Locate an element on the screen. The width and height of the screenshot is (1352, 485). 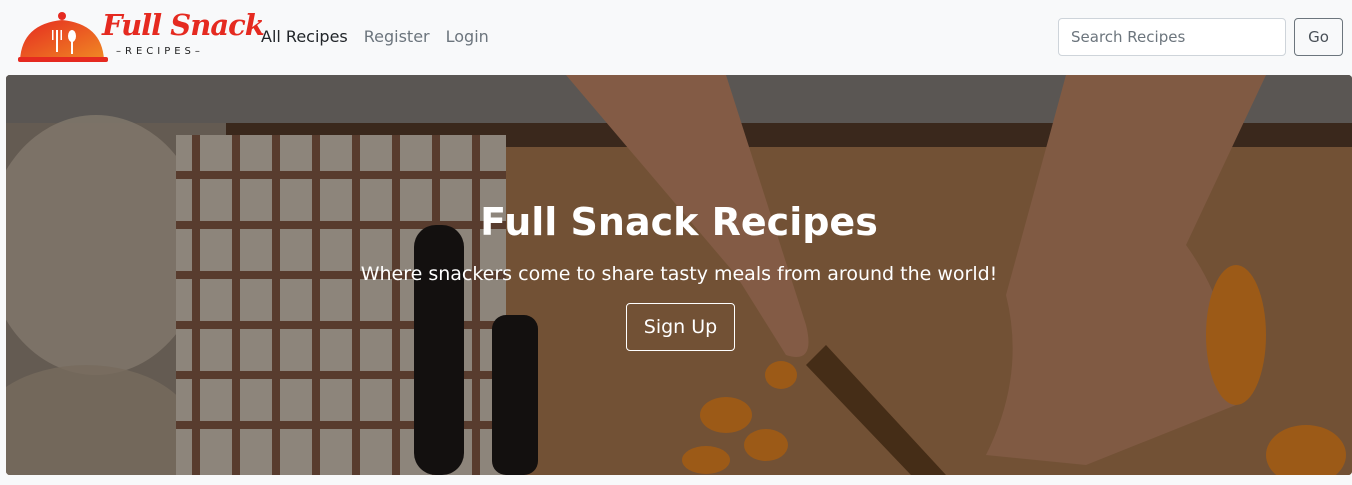
search-go-button: Go is located at coordinates (1318, 37).